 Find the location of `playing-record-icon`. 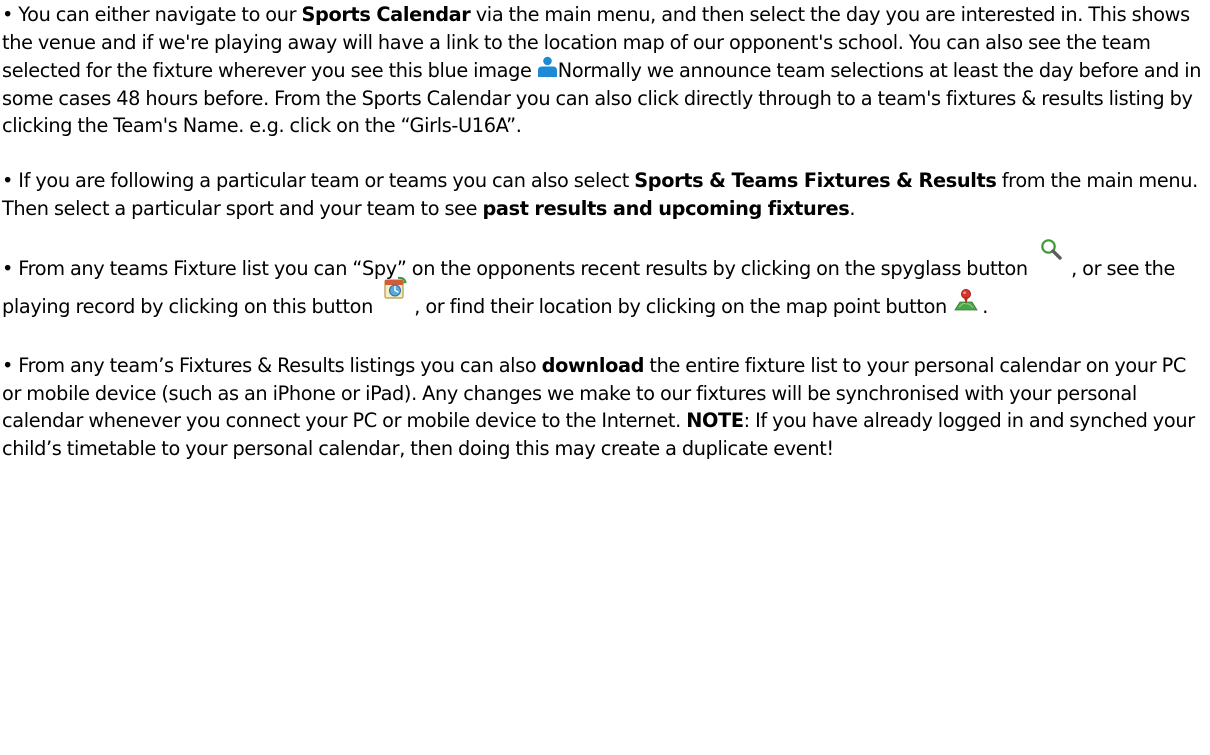

playing-record-icon is located at coordinates (395, 288).